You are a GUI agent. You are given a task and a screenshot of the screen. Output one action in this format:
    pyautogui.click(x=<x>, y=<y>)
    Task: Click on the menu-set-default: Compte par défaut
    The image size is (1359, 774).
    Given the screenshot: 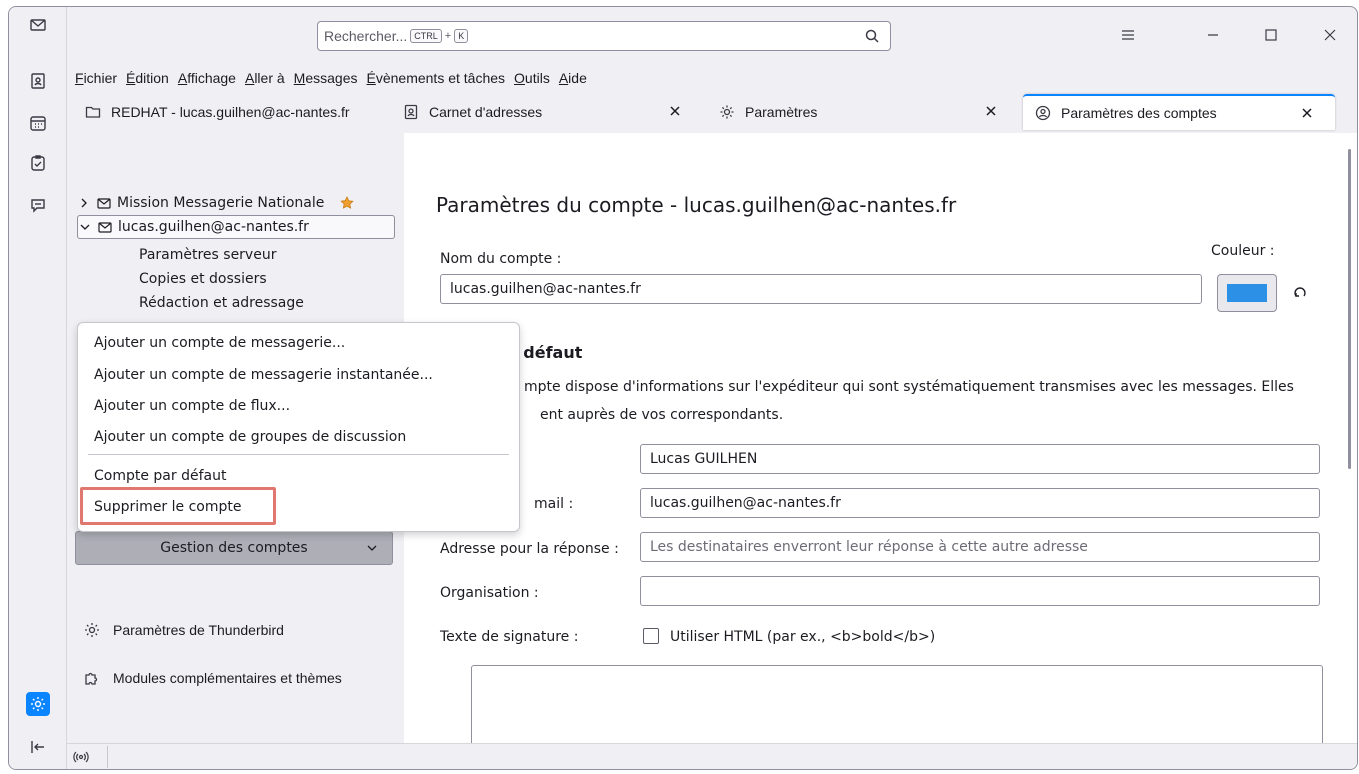 What is the action you would take?
    pyautogui.click(x=160, y=476)
    